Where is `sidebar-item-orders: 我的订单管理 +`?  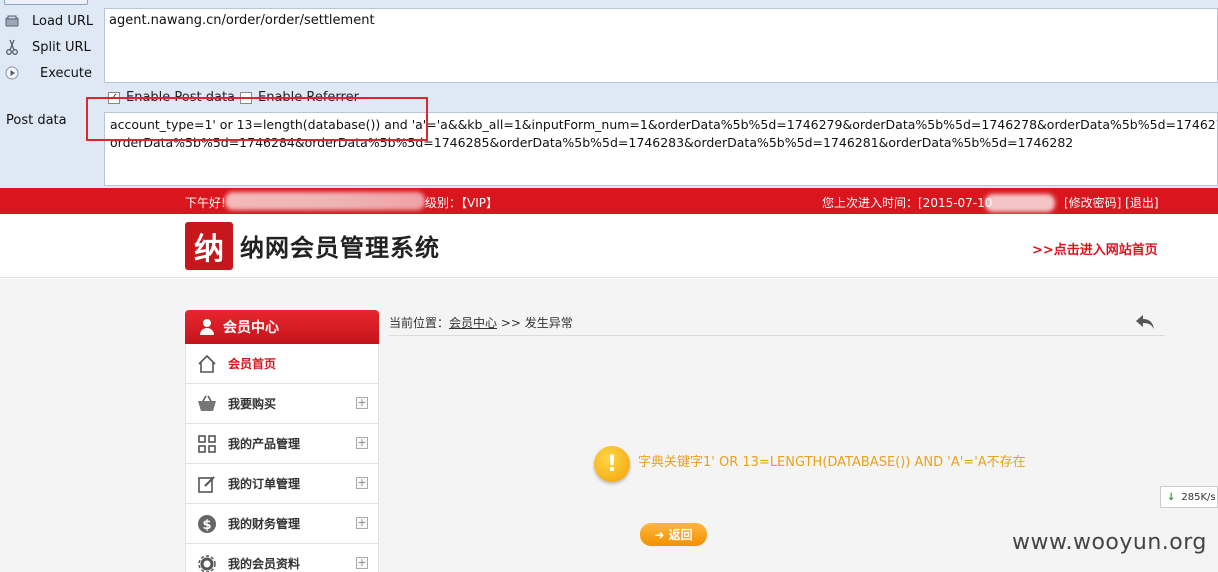 sidebar-item-orders: 我的订单管理 + is located at coordinates (282, 484).